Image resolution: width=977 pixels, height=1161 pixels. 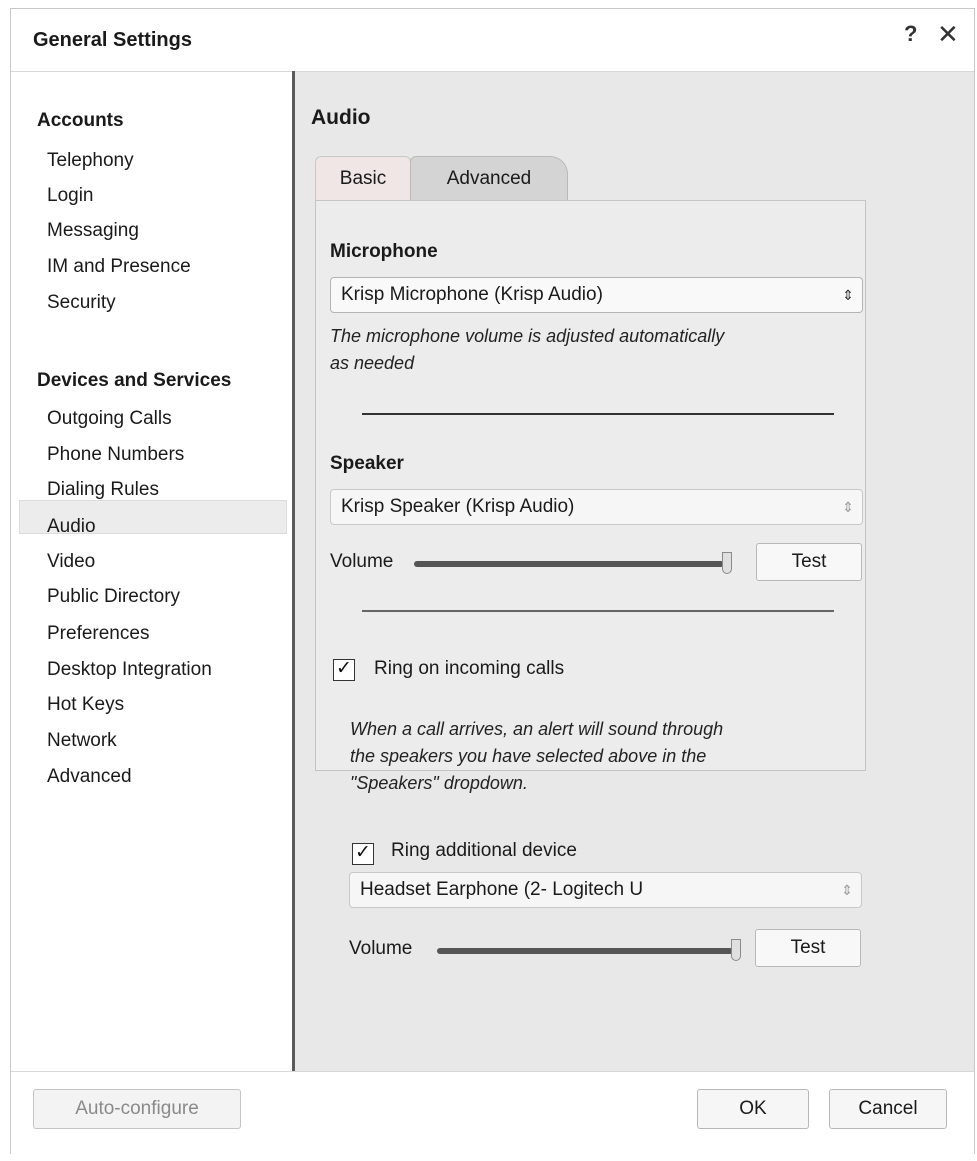 What do you see at coordinates (137, 1109) in the screenshot?
I see `auto-configure-button: Auto-configure` at bounding box center [137, 1109].